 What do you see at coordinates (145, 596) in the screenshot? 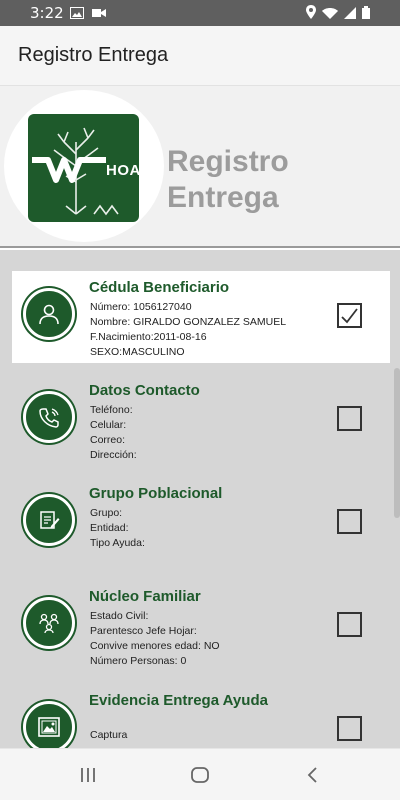
I see `section-title: Núcleo Familiar` at bounding box center [145, 596].